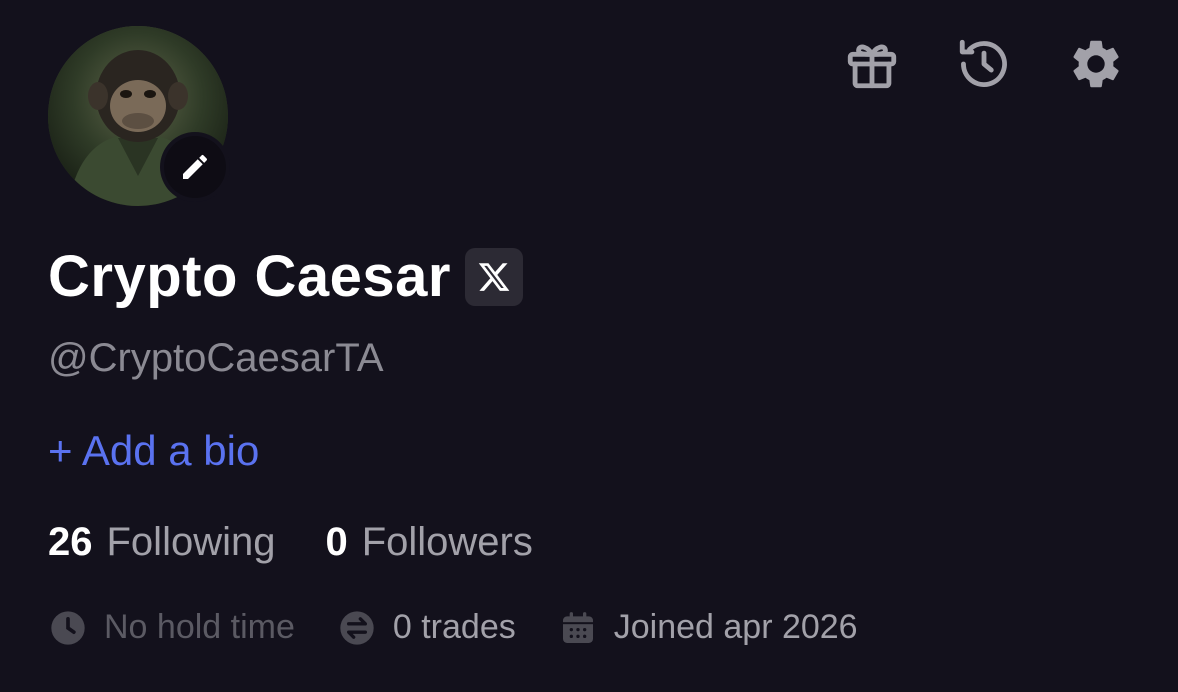 This screenshot has width=1178, height=692. I want to click on gift-icon, so click(872, 66).